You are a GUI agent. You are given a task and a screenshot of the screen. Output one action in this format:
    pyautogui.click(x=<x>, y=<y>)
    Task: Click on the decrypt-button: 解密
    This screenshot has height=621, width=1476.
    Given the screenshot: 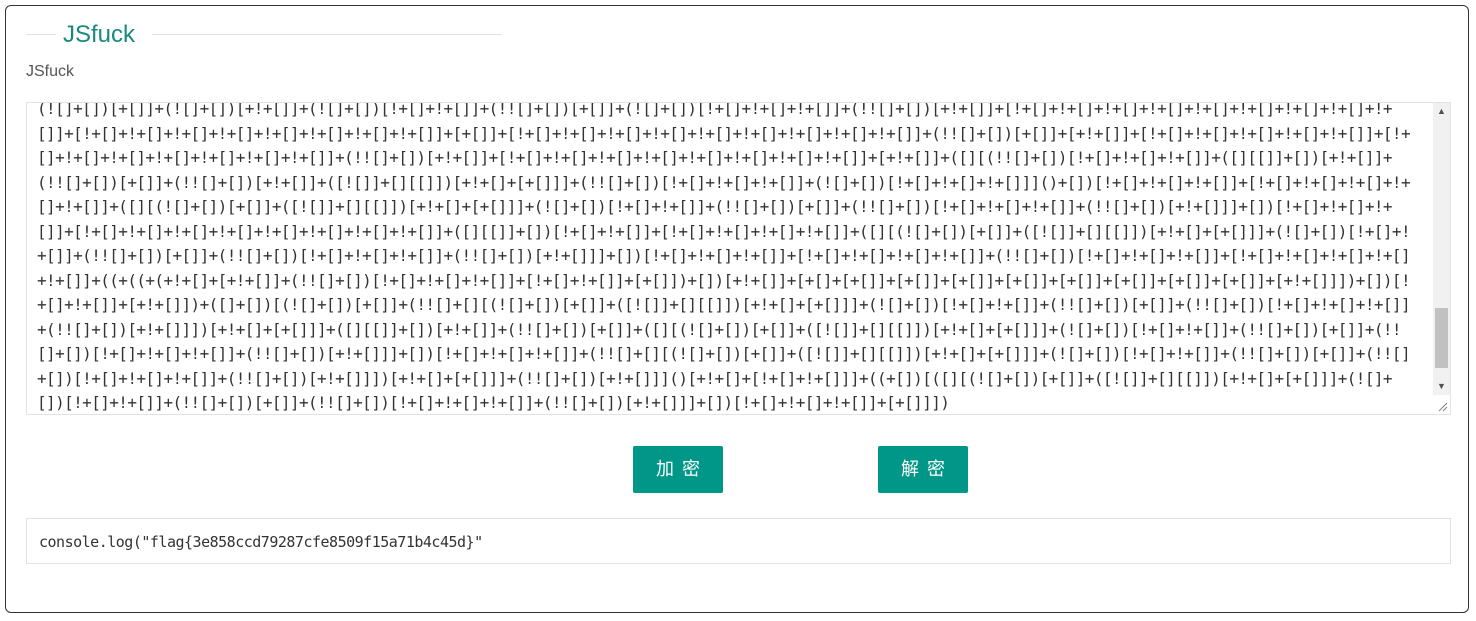 What is the action you would take?
    pyautogui.click(x=923, y=469)
    